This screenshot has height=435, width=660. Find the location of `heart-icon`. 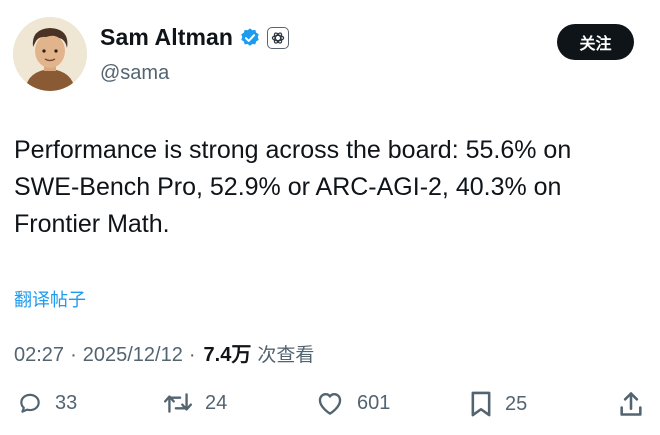

heart-icon is located at coordinates (330, 403).